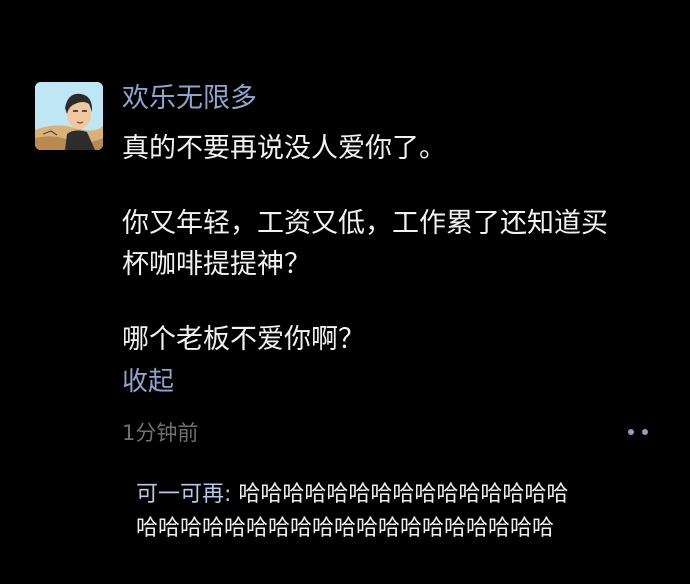  I want to click on comment-author-name: 欢乐无限多, so click(189, 99).